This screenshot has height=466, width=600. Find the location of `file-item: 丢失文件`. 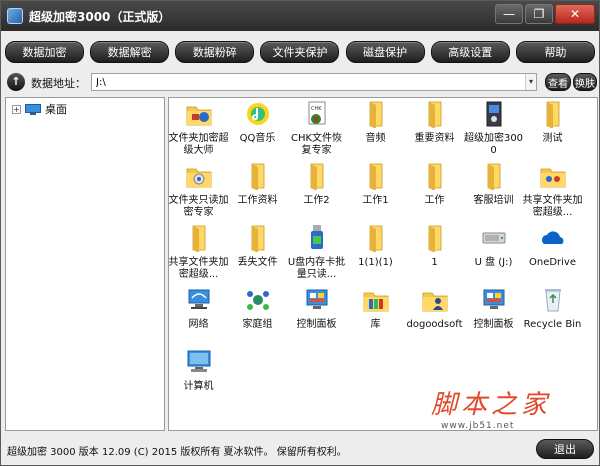

file-item: 丢失文件 is located at coordinates (257, 253).